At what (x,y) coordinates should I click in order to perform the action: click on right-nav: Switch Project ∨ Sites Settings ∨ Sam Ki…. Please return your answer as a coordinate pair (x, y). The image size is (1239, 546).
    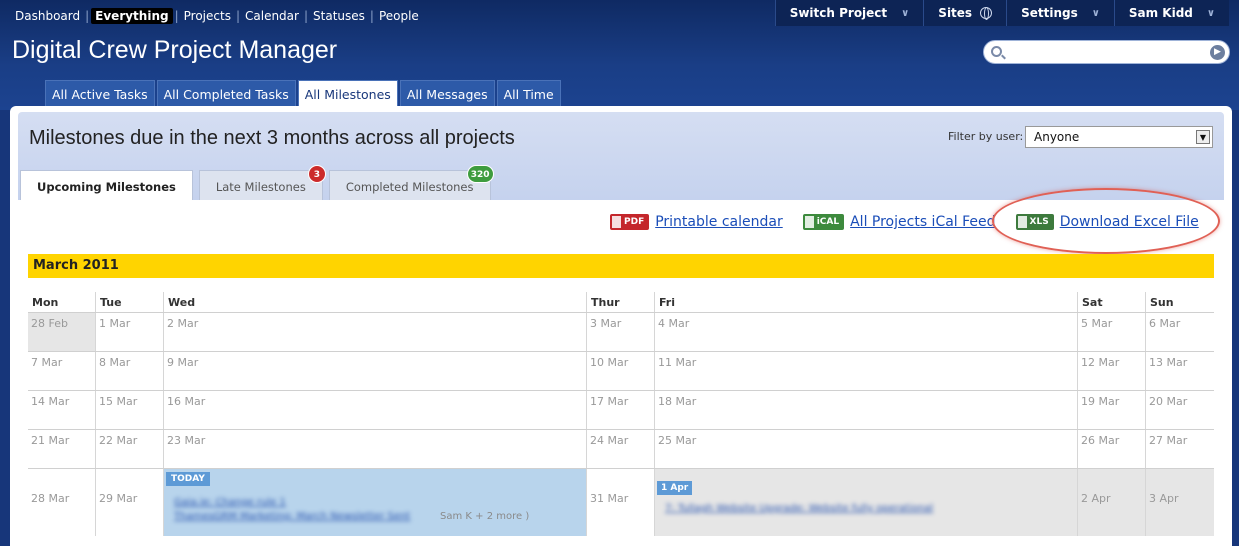
    Looking at the image, I should click on (1001, 13).